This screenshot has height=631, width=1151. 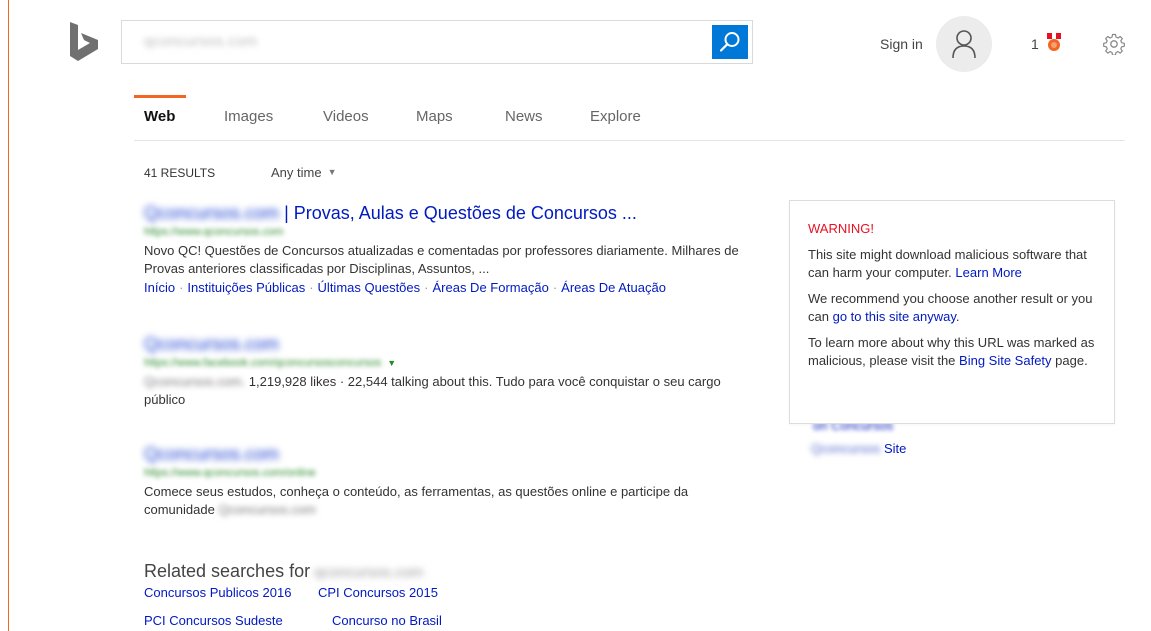 I want to click on search-icon, so click(x=729, y=42).